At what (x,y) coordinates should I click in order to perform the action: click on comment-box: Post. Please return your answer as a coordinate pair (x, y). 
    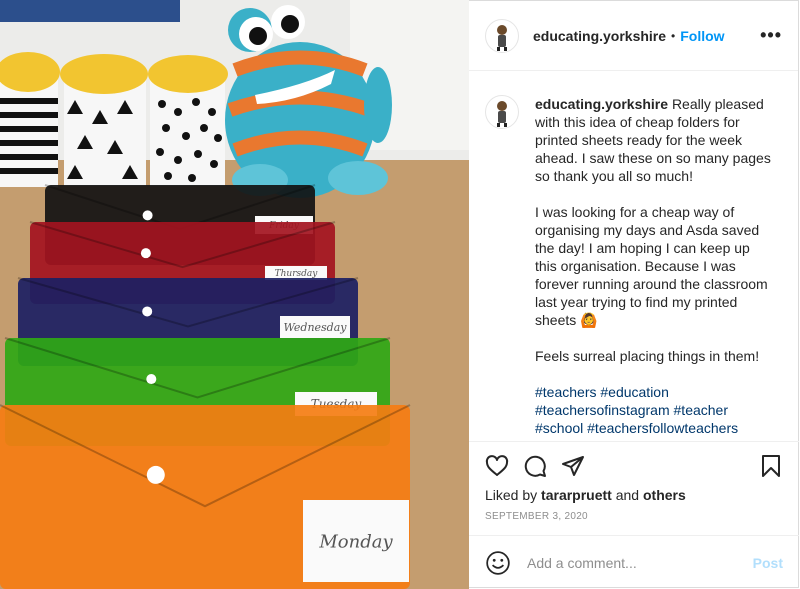
    Looking at the image, I should click on (634, 562).